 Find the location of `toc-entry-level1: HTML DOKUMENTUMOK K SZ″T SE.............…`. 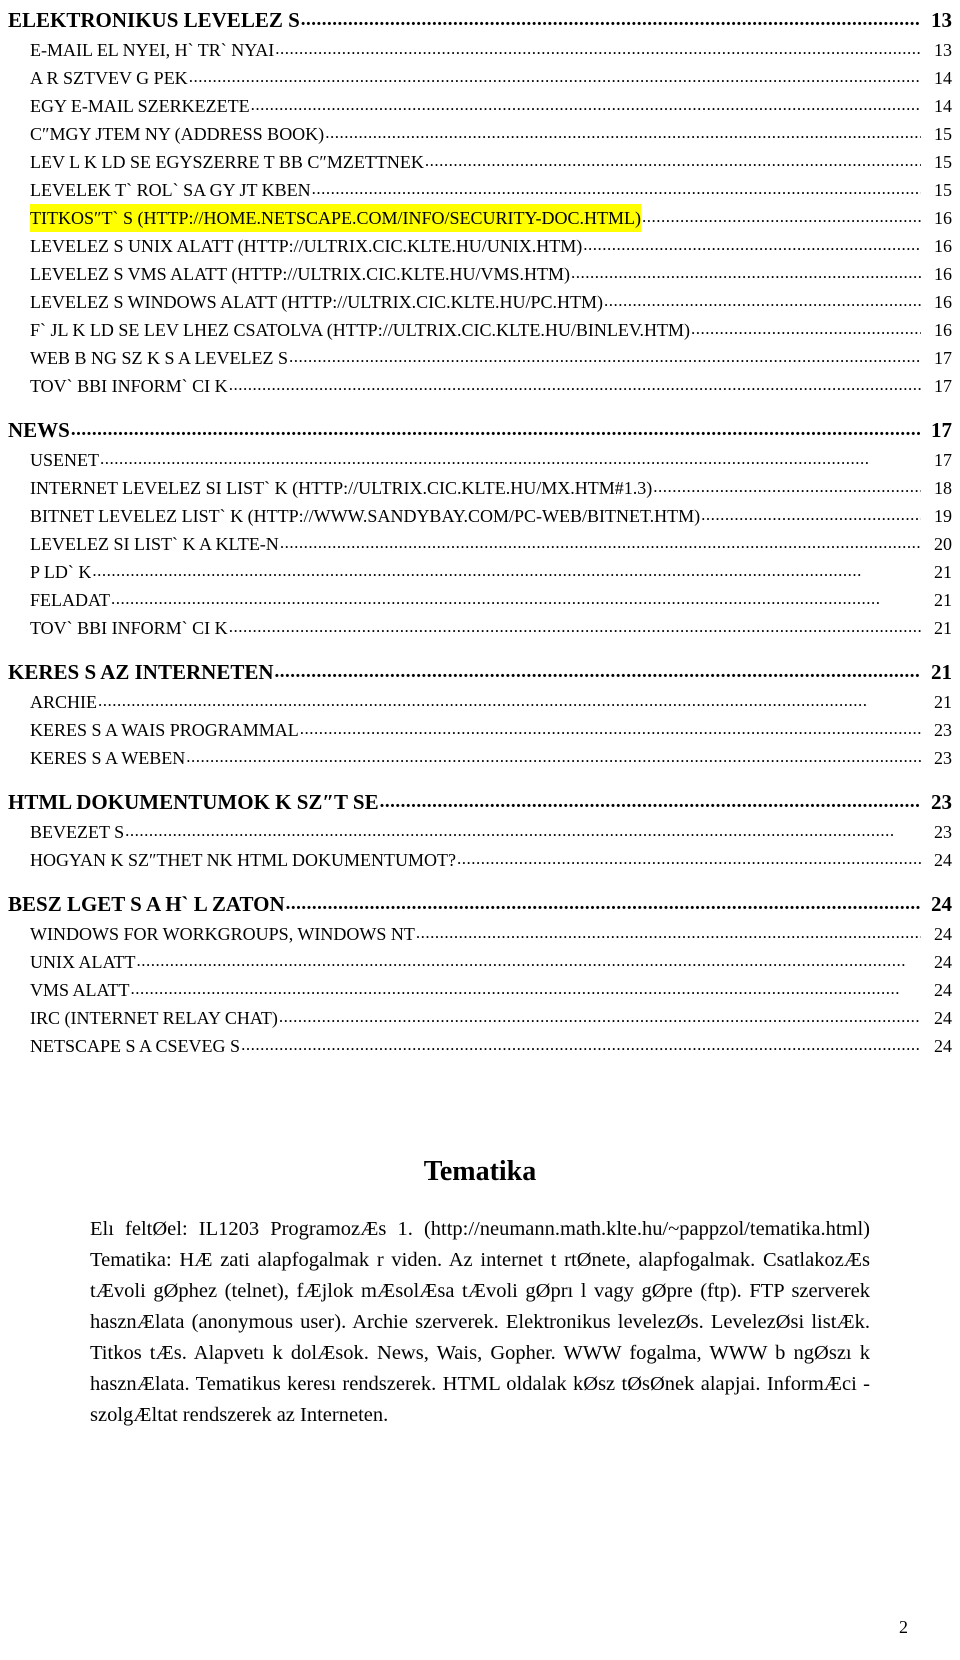

toc-entry-level1: HTML DOKUMENTUMOK K SZ″T SE.............… is located at coordinates (480, 802).